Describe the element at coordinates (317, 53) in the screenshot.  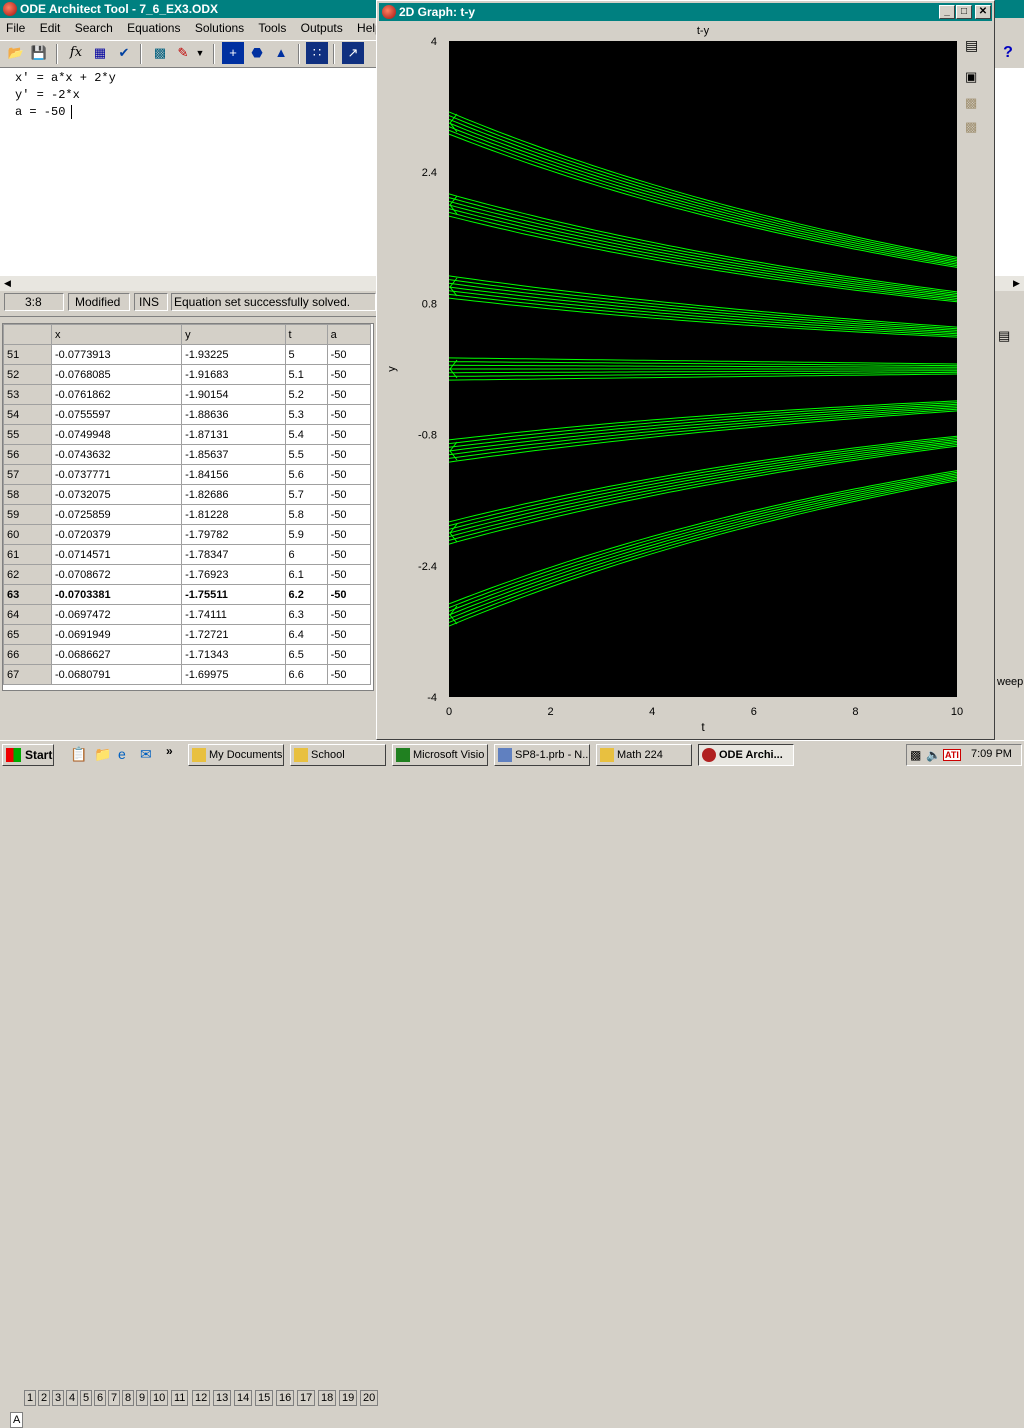
I see `scatter-icon: ∷` at that location.